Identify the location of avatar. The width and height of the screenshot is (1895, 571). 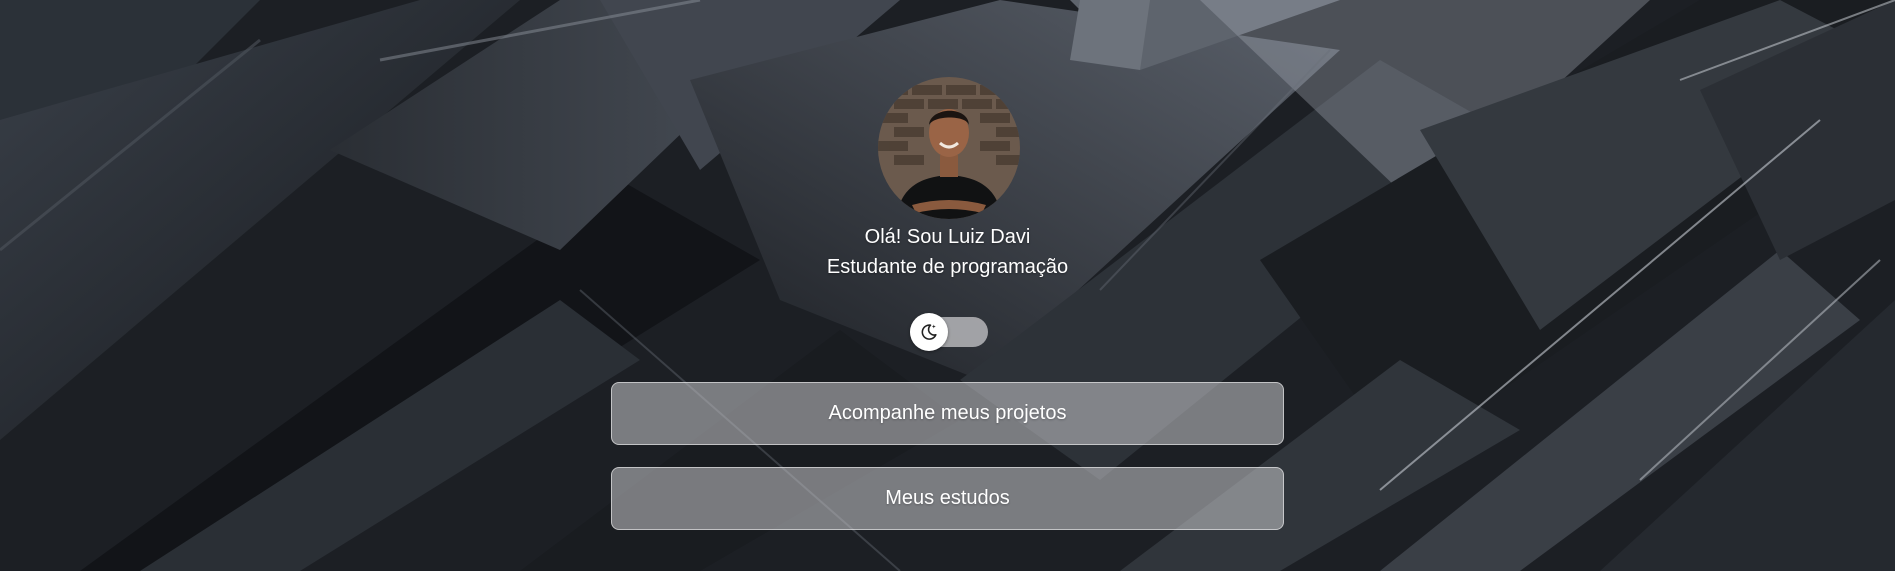
(949, 148).